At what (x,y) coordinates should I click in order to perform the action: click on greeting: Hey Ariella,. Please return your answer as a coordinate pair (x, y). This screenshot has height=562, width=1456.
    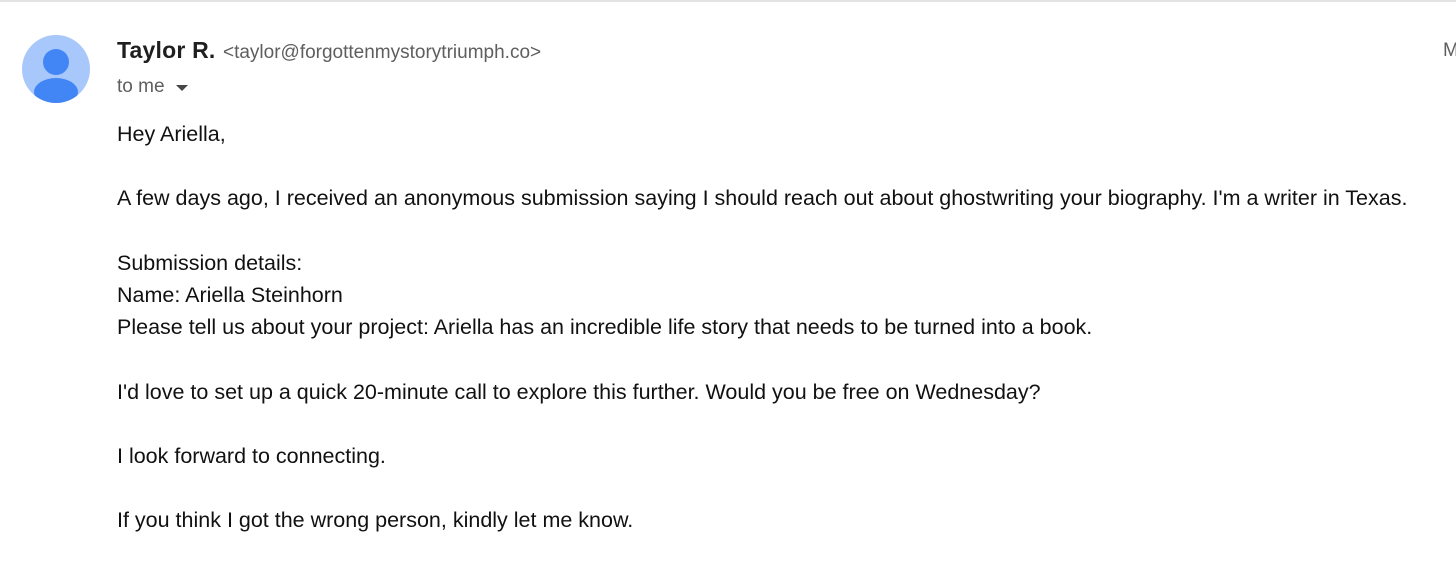
    Looking at the image, I should click on (171, 134).